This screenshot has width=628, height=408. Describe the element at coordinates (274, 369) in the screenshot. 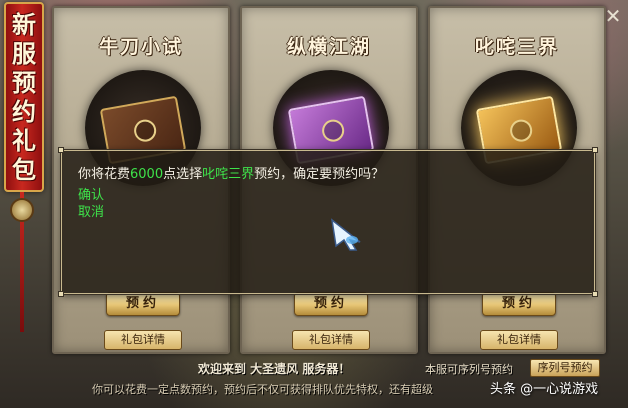

I see `welcome-text: 欢迎来到 大圣遗风 服务器！` at that location.